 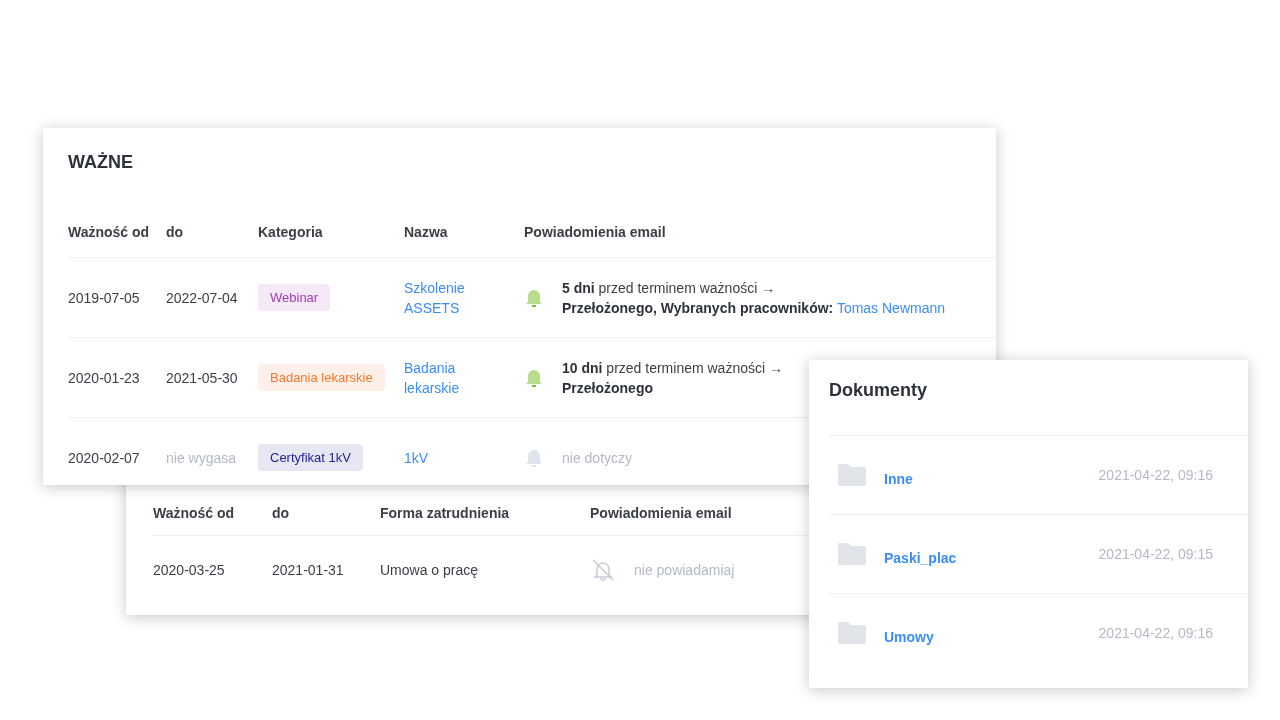 I want to click on column-header: Nazwa, so click(x=426, y=232).